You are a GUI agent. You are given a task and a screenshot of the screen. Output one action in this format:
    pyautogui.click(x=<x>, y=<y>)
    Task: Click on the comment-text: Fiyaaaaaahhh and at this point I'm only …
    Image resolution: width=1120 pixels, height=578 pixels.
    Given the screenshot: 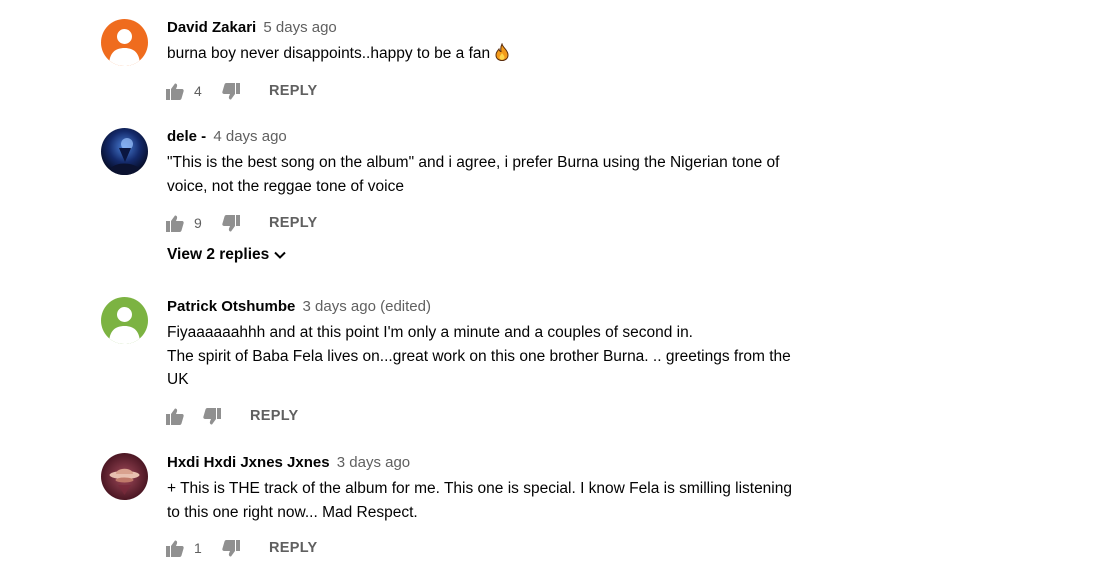 What is the action you would take?
    pyautogui.click(x=507, y=356)
    